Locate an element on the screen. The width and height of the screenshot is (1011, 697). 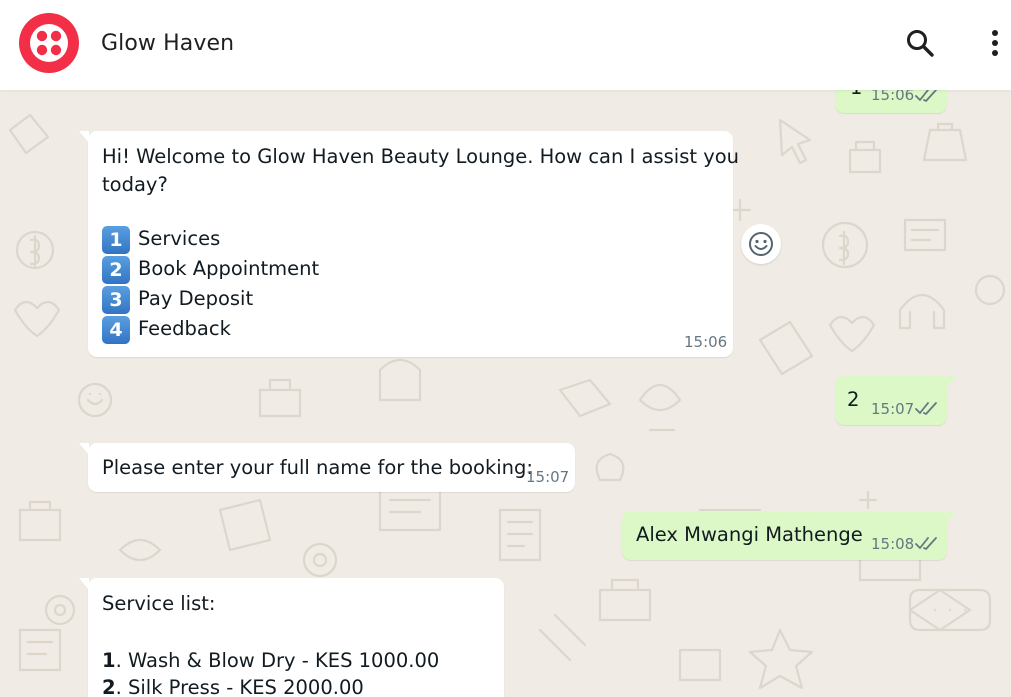
smiley-icon is located at coordinates (761, 244).